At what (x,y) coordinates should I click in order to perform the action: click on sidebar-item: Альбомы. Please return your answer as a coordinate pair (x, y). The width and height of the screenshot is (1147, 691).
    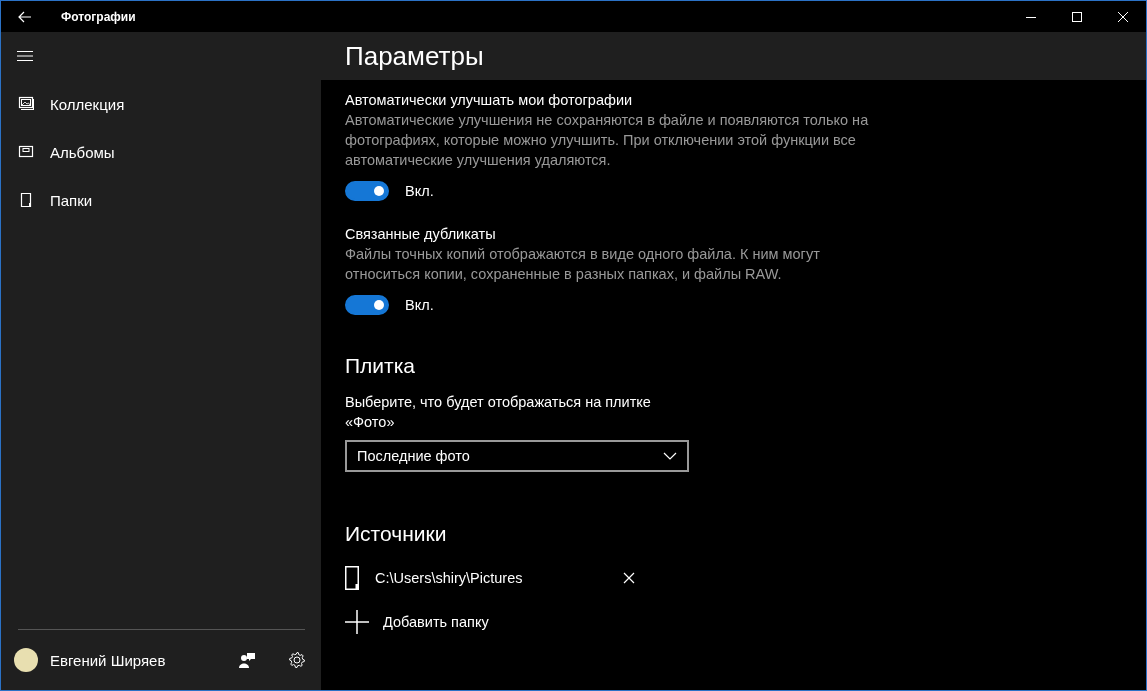
    Looking at the image, I should click on (161, 152).